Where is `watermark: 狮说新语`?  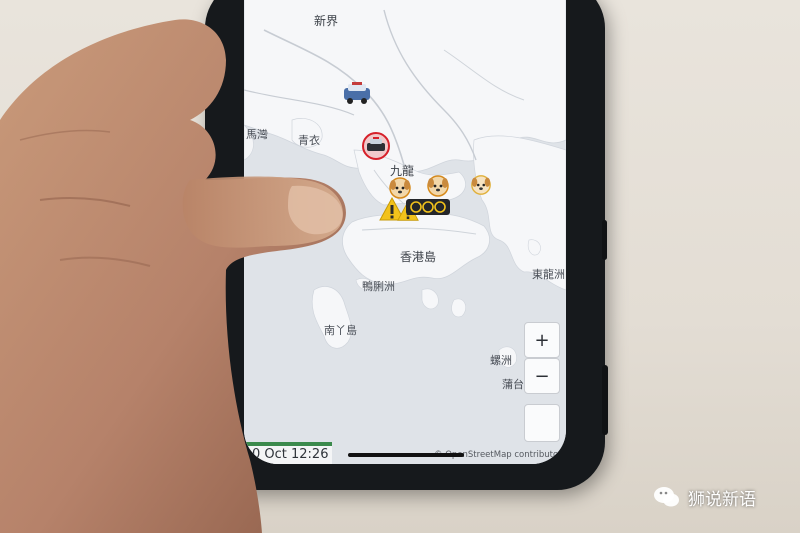 watermark: 狮说新语 is located at coordinates (704, 497).